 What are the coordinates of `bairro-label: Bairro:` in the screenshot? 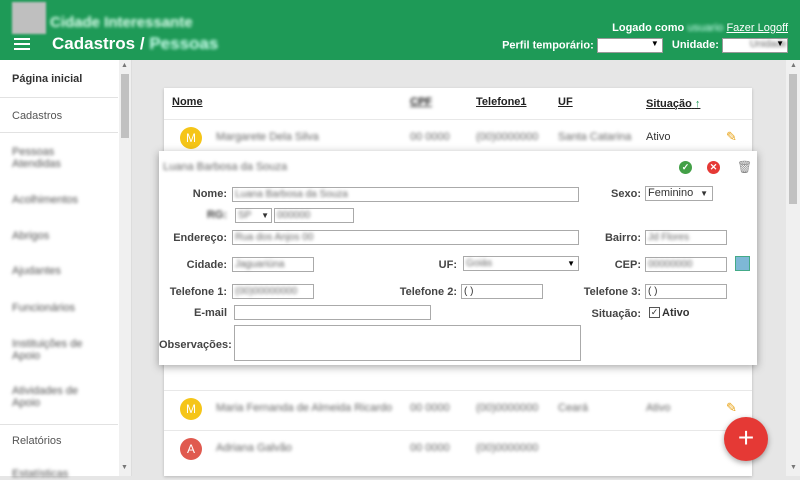 It's located at (622, 238).